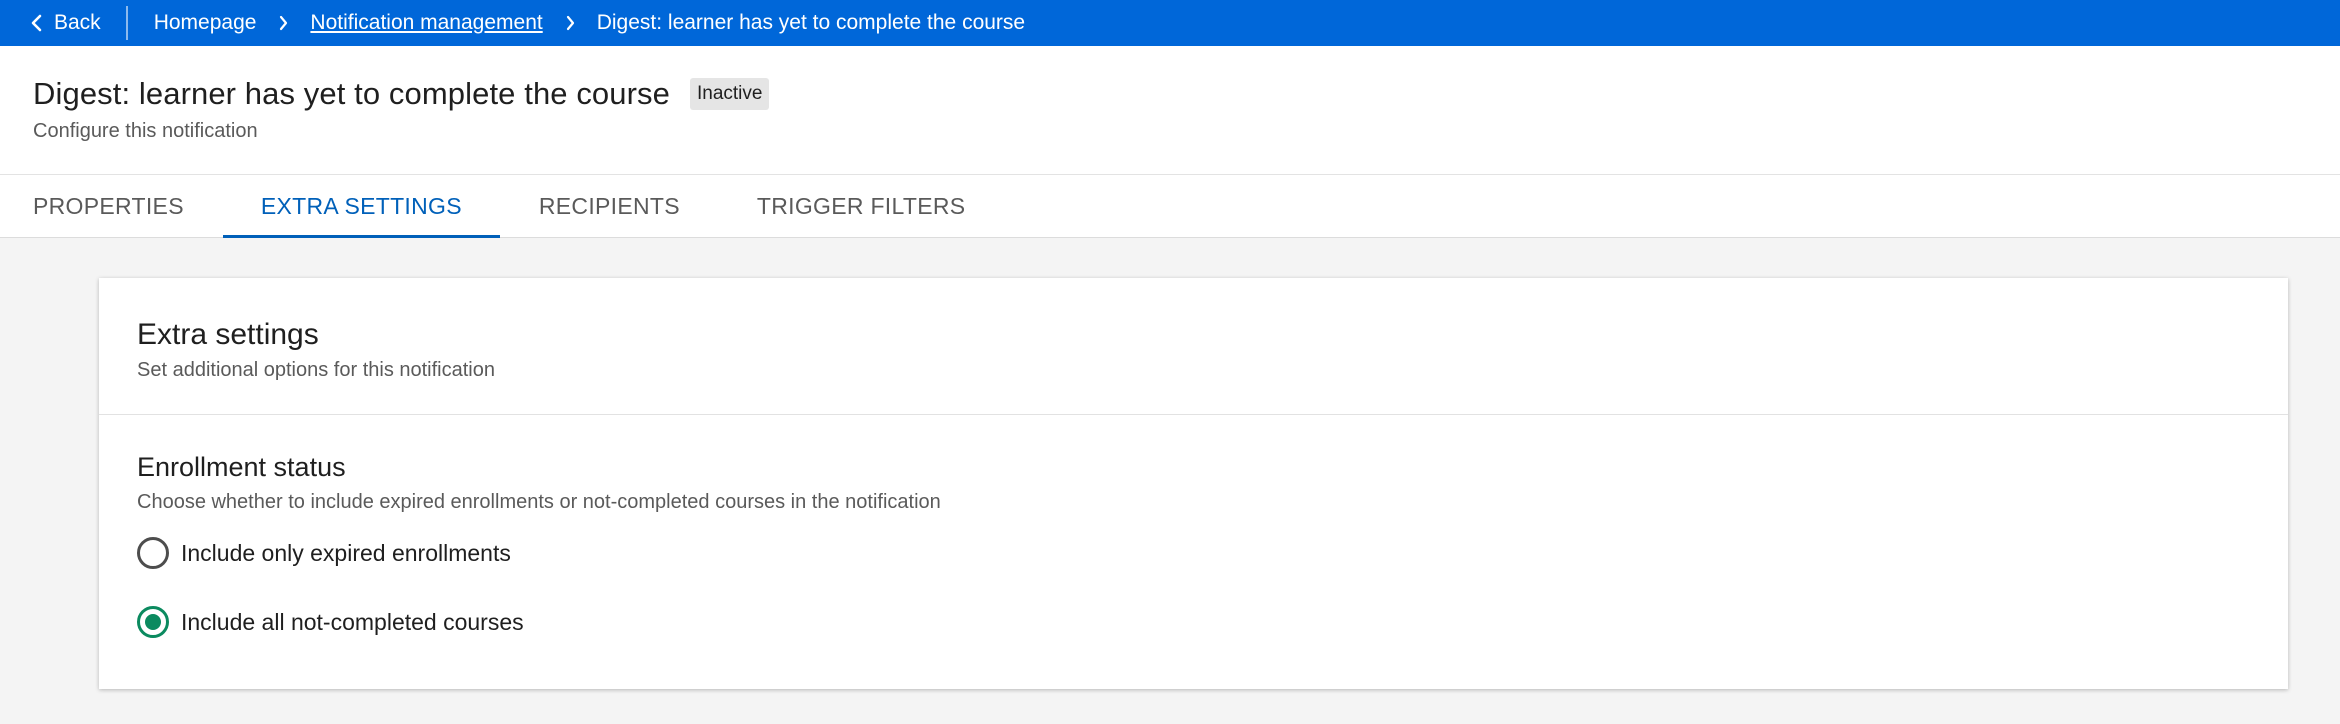 Image resolution: width=2340 pixels, height=724 pixels. Describe the element at coordinates (205, 23) in the screenshot. I see `breadcrumb-homepage: Homepage` at that location.